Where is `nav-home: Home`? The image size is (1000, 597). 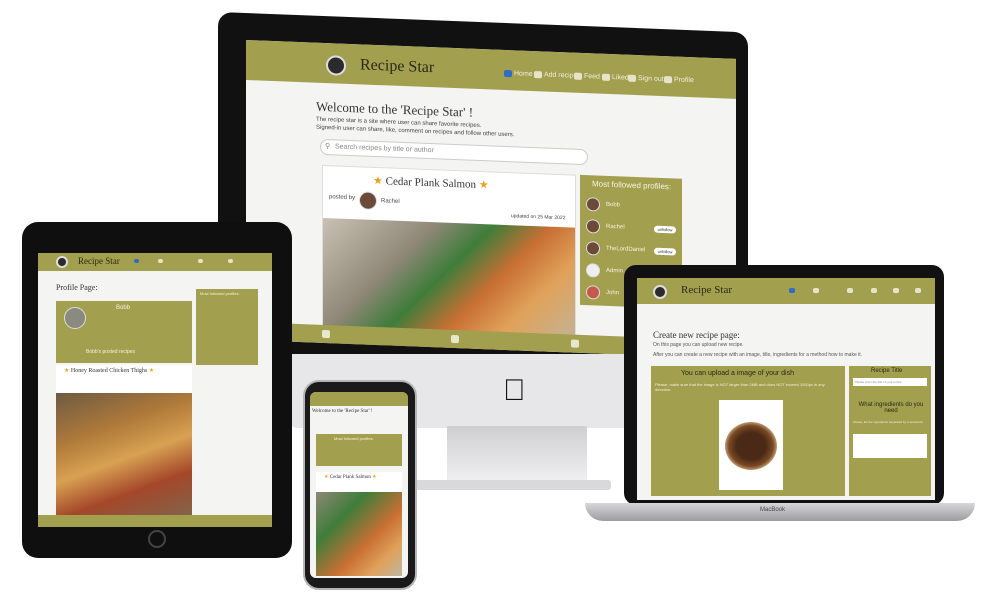 nav-home: Home is located at coordinates (518, 73).